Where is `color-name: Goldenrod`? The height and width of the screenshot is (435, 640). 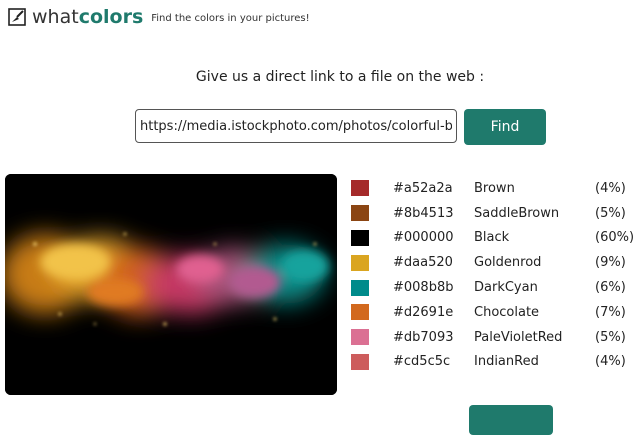 color-name: Goldenrod is located at coordinates (508, 263).